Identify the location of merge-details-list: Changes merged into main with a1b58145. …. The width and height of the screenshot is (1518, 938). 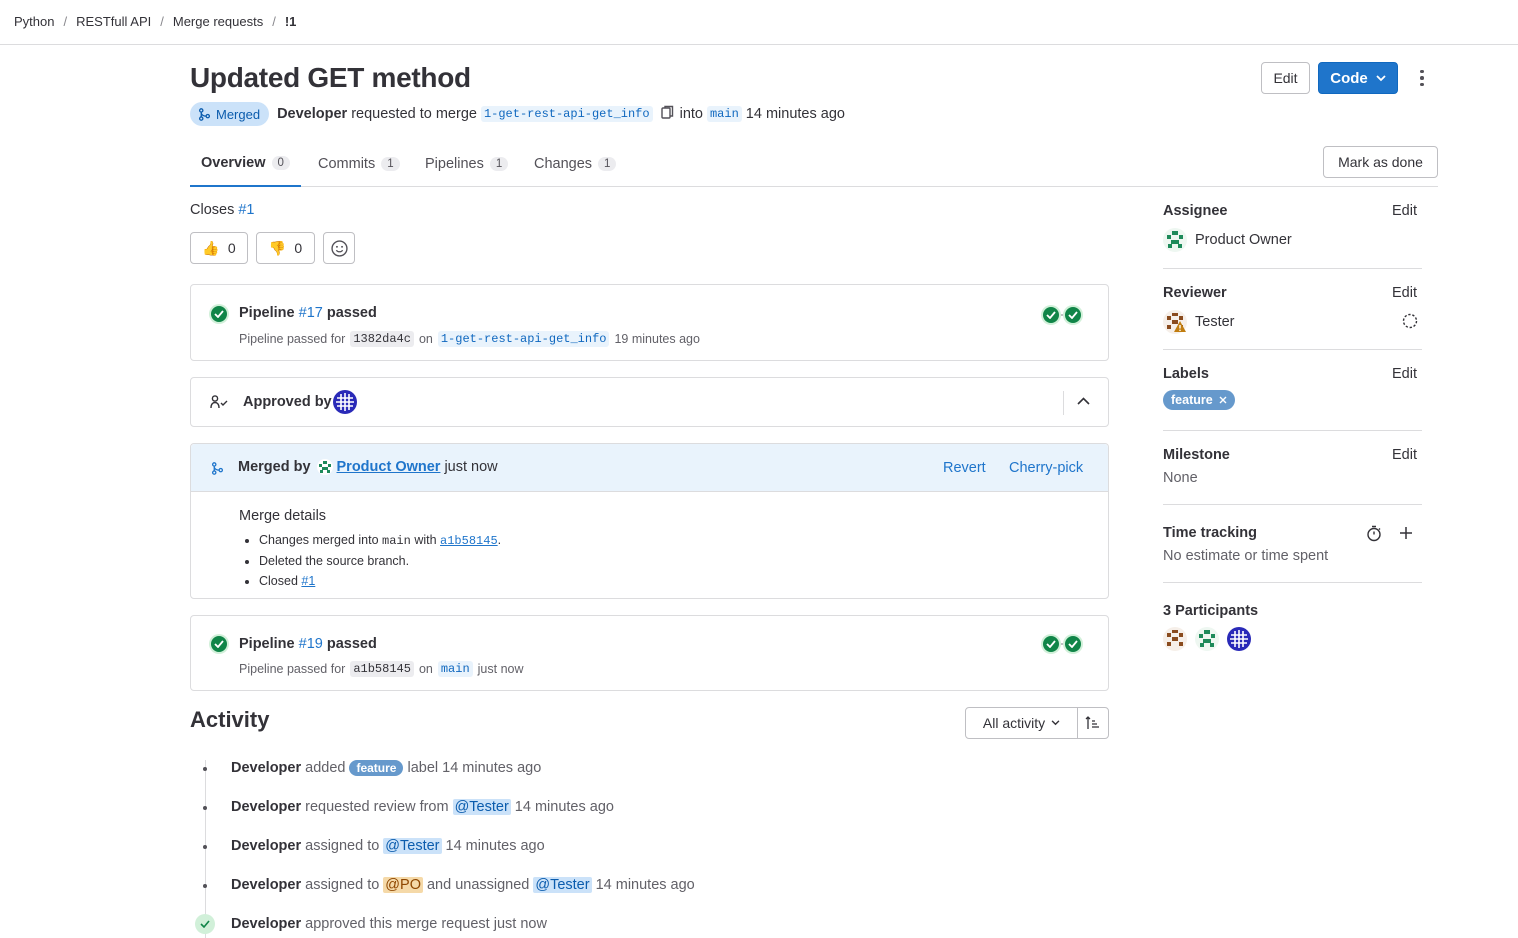
(380, 560).